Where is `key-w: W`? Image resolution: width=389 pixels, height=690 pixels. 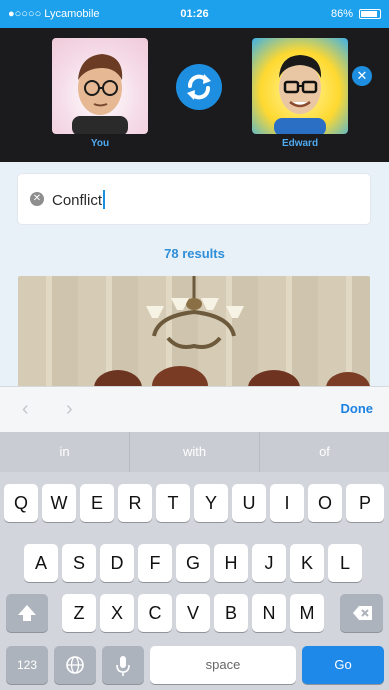
key-w: W is located at coordinates (59, 503).